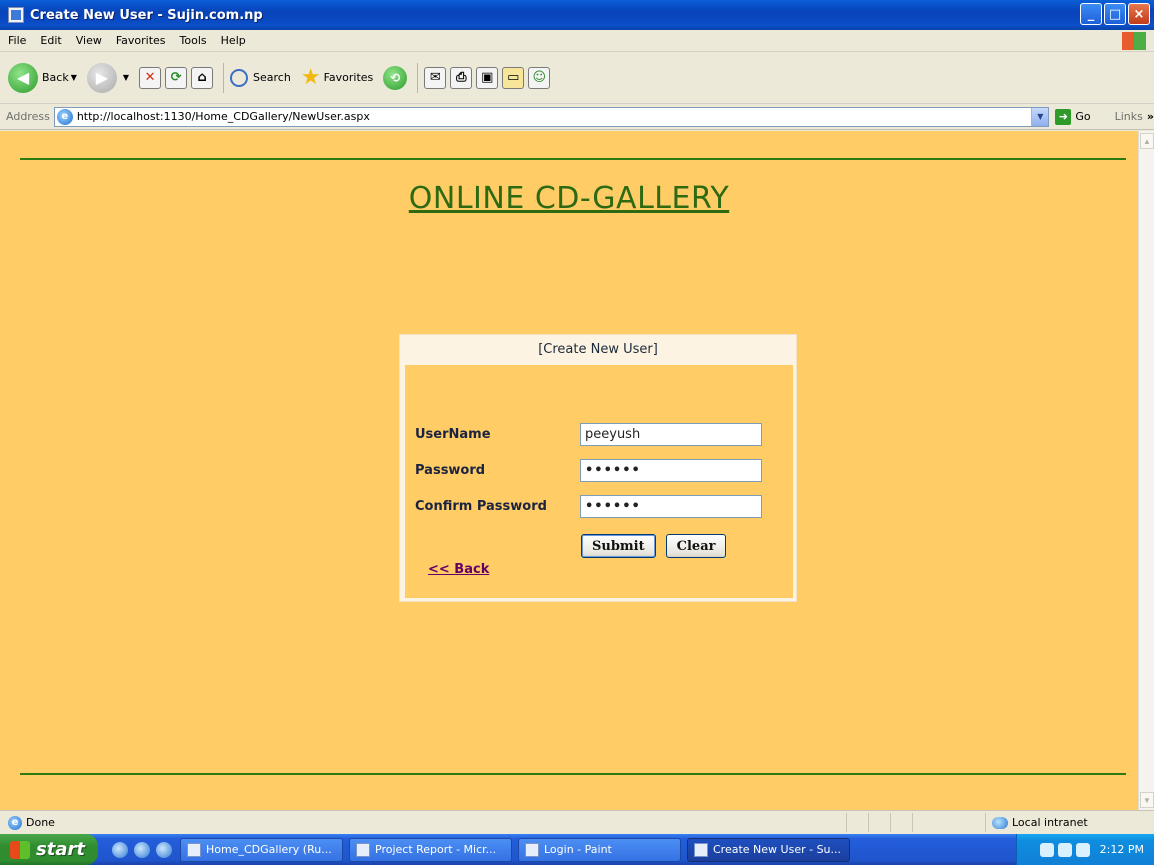  I want to click on address-label: Address, so click(28, 116).